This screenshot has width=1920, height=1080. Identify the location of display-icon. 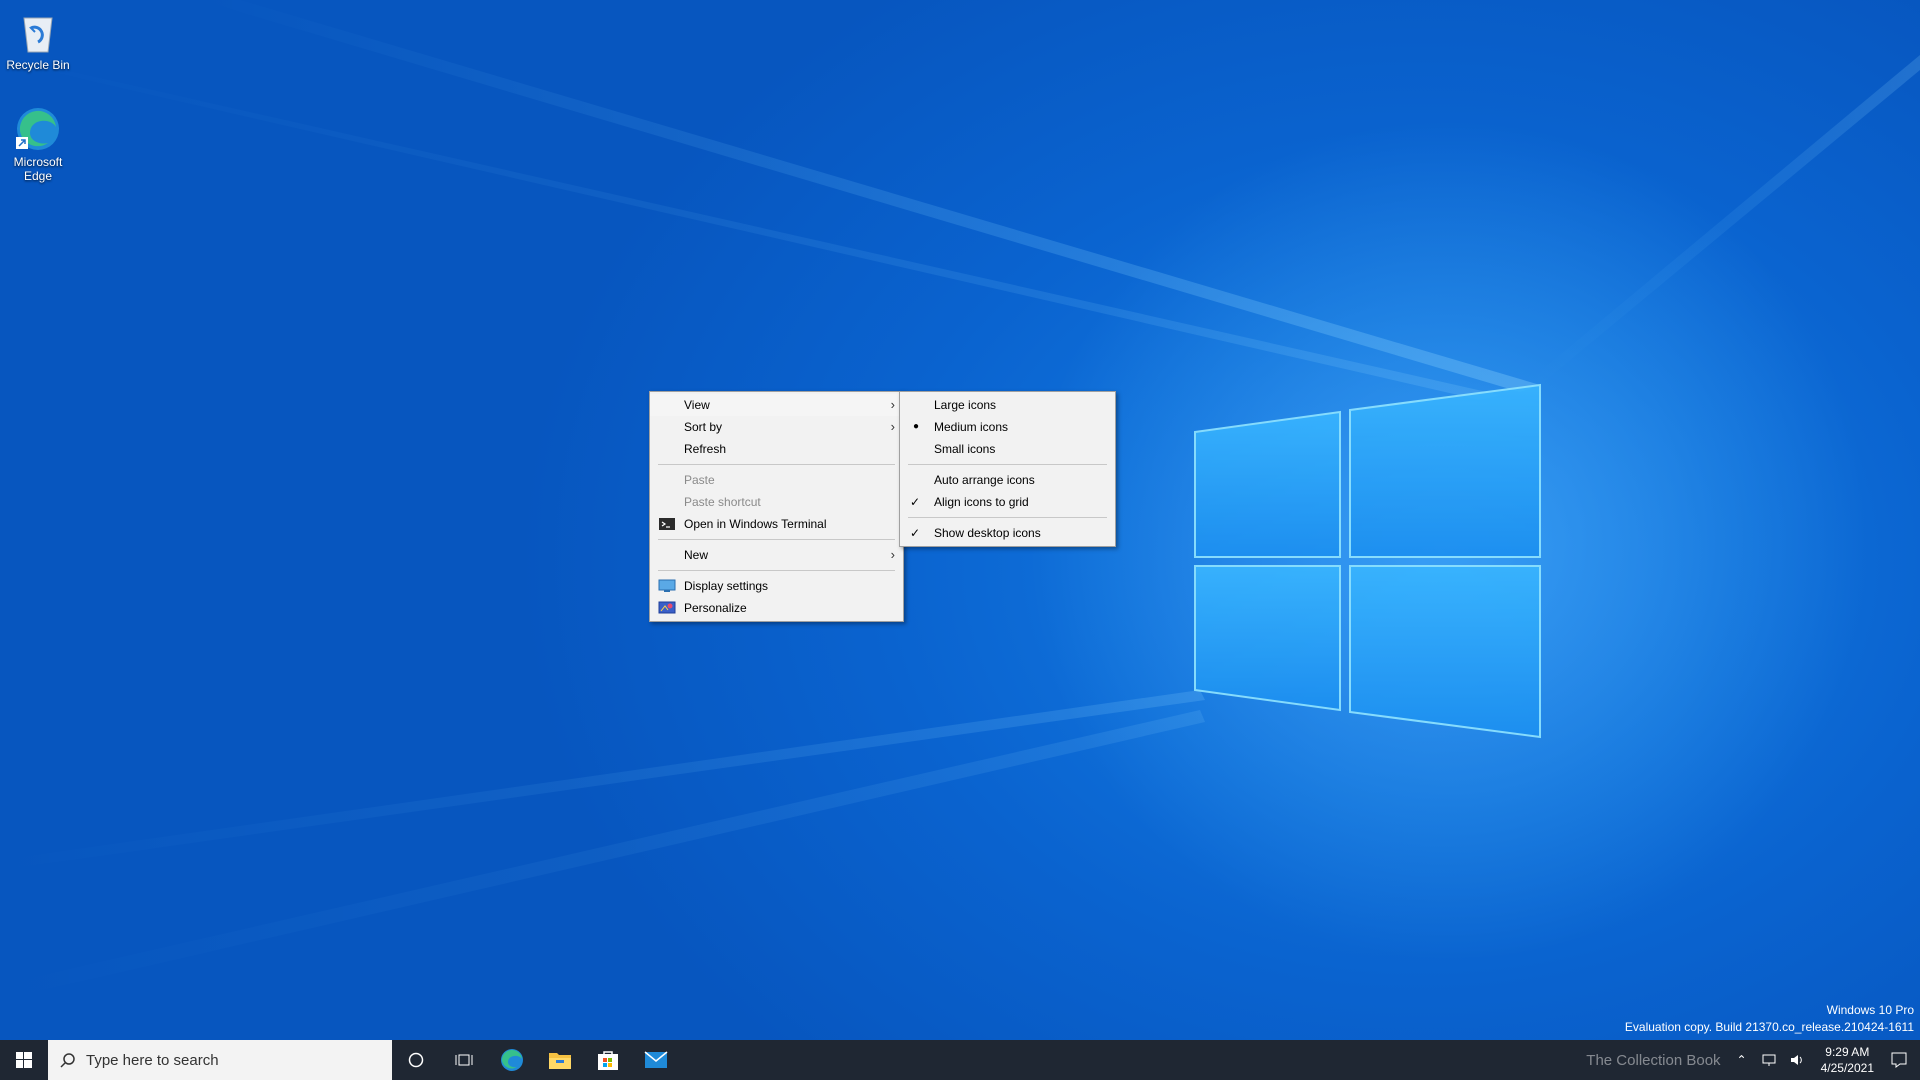
(667, 585).